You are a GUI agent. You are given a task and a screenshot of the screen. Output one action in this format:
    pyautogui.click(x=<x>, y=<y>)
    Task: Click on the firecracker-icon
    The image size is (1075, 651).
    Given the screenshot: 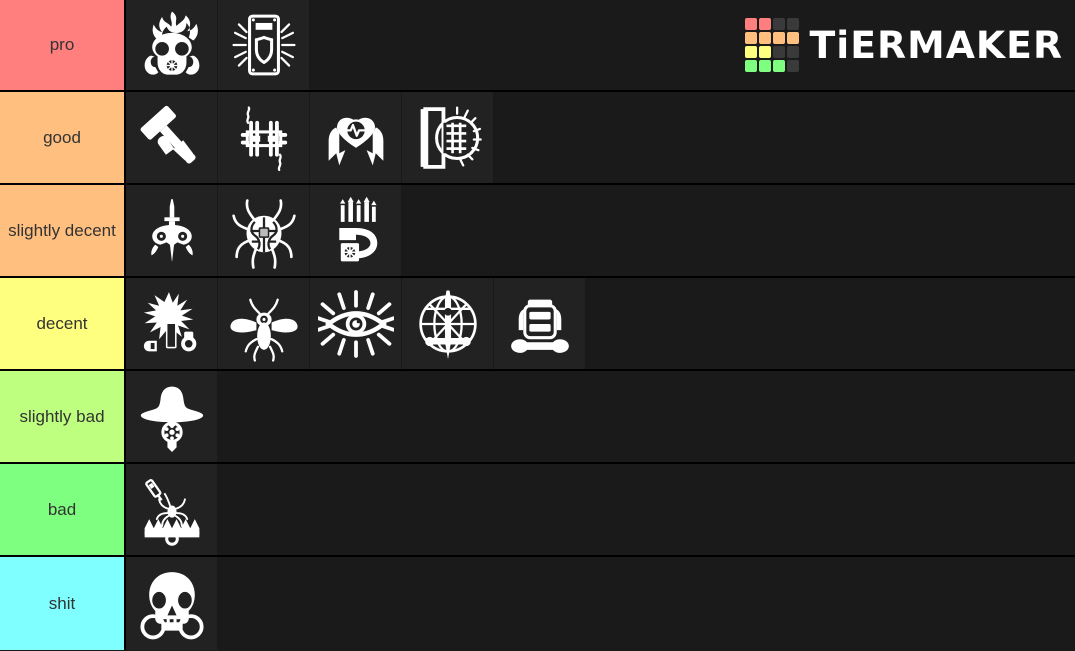 What is the action you would take?
    pyautogui.click(x=172, y=323)
    